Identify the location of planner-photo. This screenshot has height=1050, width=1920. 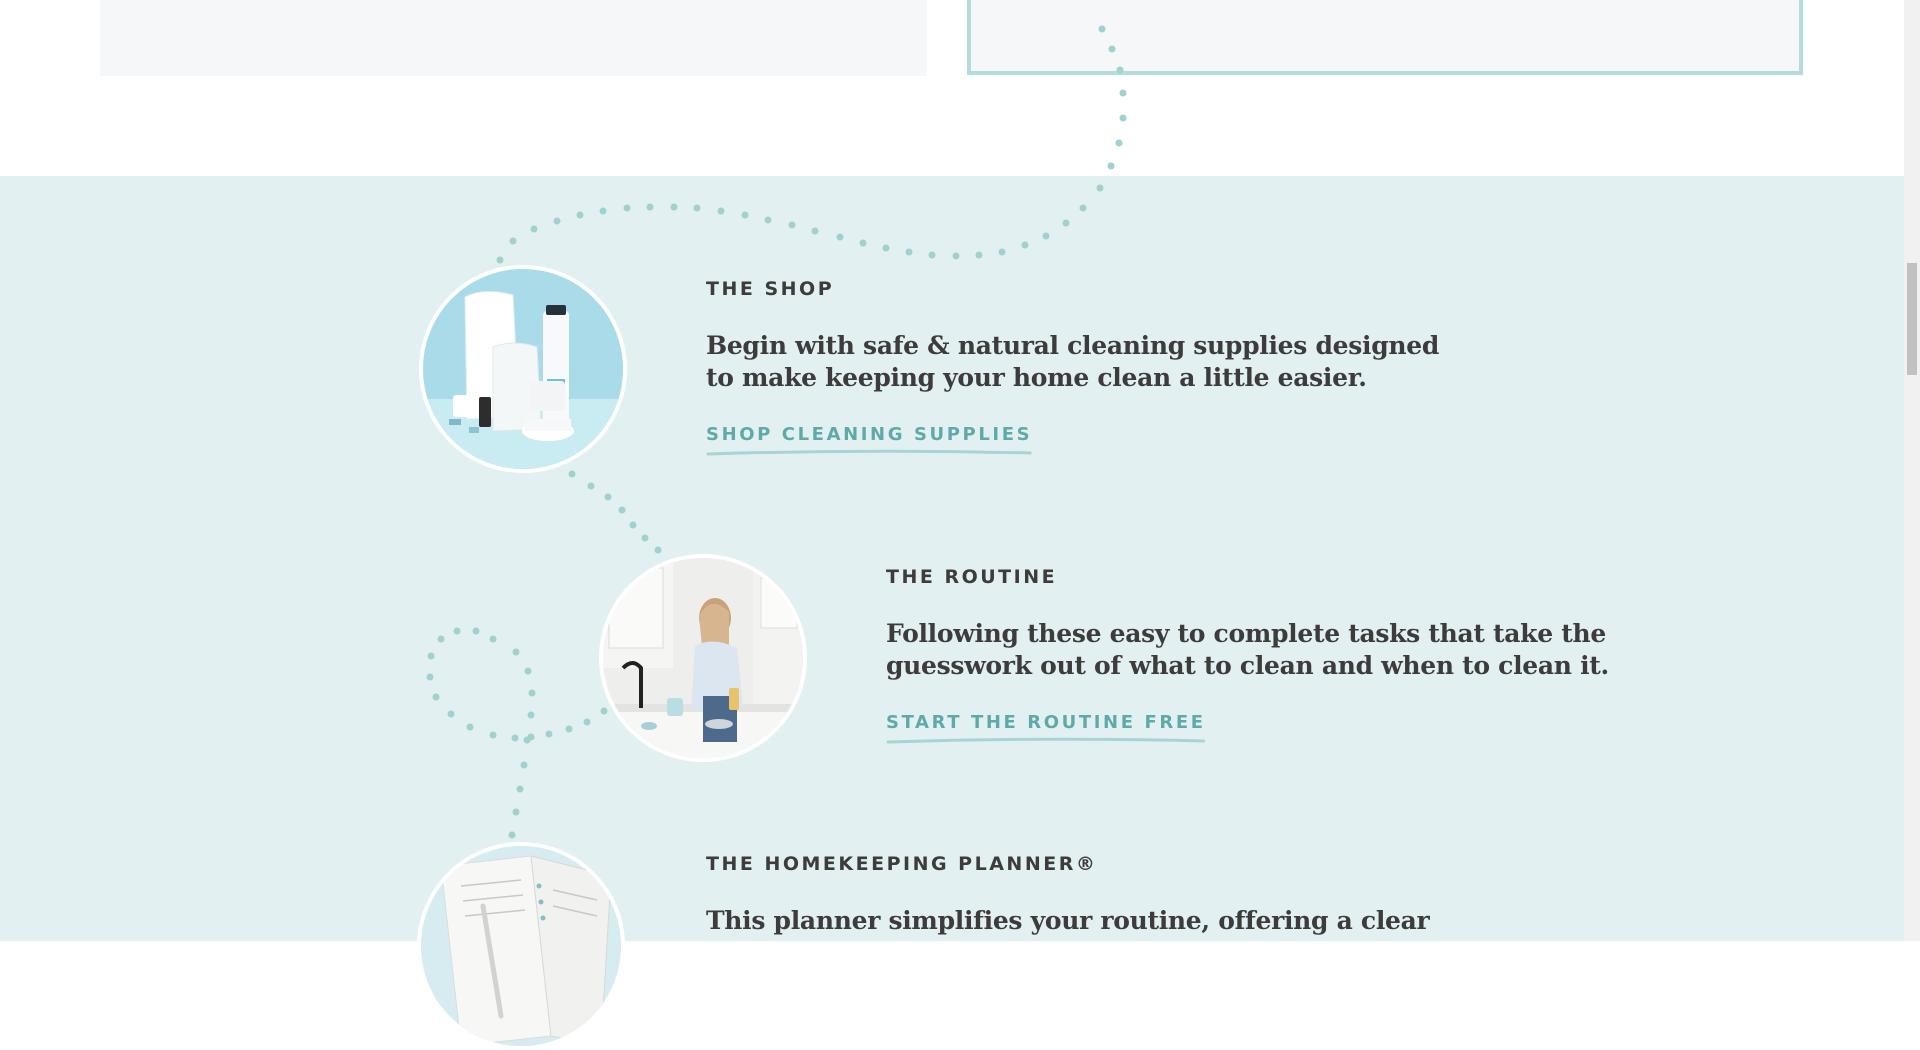
(521, 946).